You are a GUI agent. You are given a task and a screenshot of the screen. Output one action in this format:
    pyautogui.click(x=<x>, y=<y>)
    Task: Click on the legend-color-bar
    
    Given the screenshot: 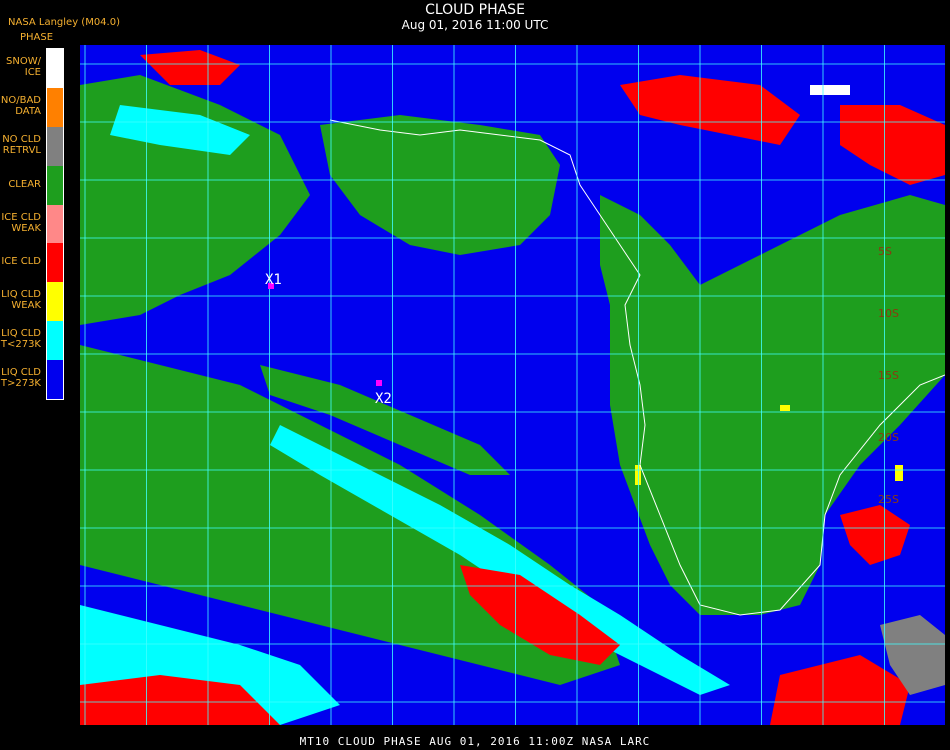 What is the action you would take?
    pyautogui.click(x=55, y=224)
    